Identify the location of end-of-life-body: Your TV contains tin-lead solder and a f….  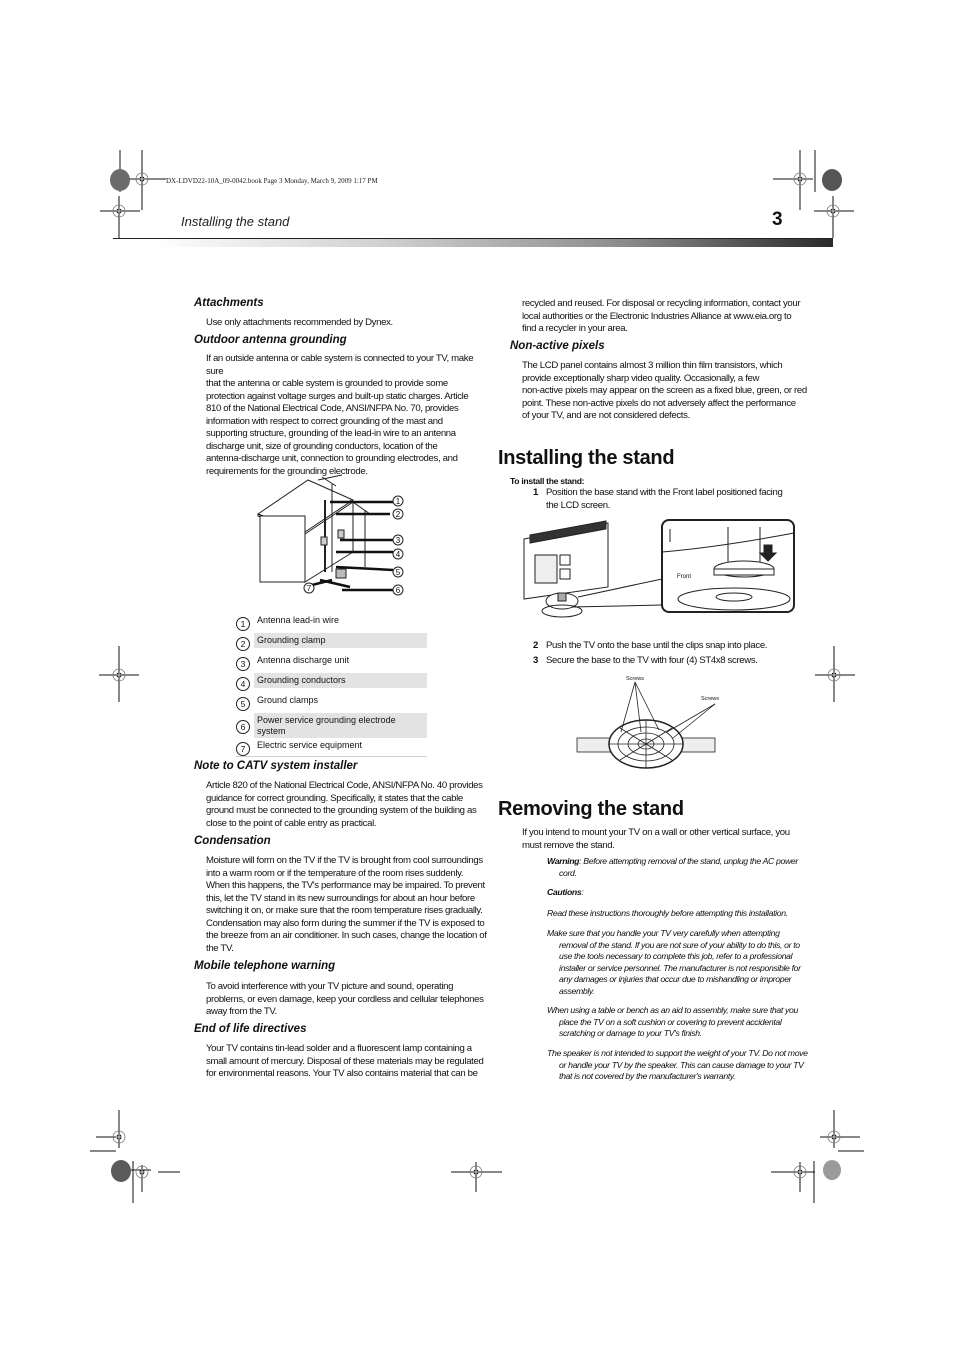
(345, 1061).